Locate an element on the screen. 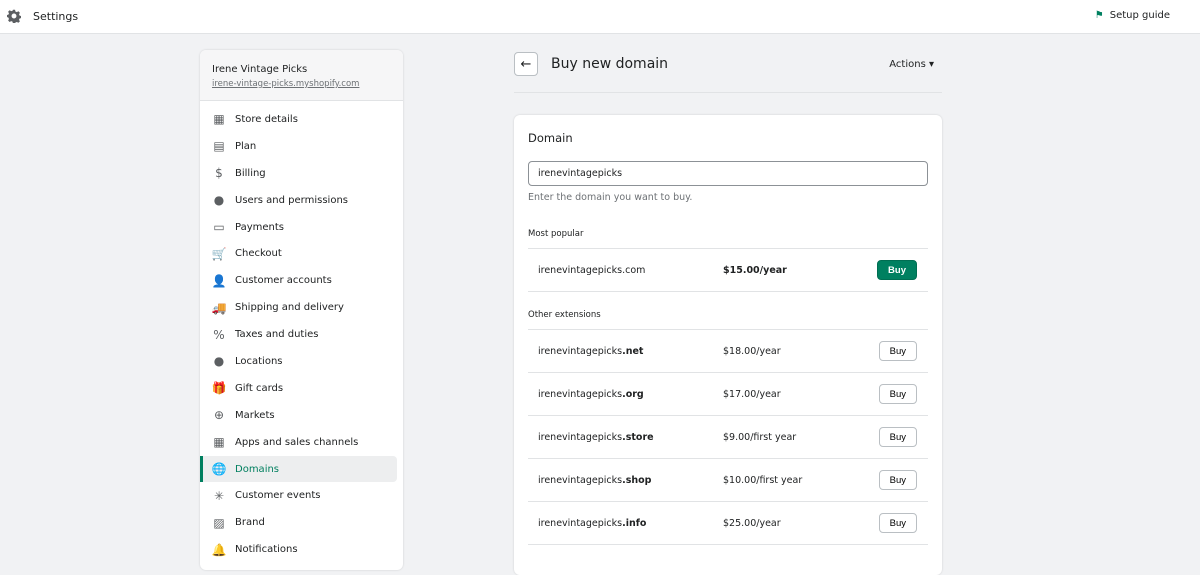 Image resolution: width=1200 pixels, height=575 pixels. sidebar-item-payments: ▭ Payments is located at coordinates (298, 227).